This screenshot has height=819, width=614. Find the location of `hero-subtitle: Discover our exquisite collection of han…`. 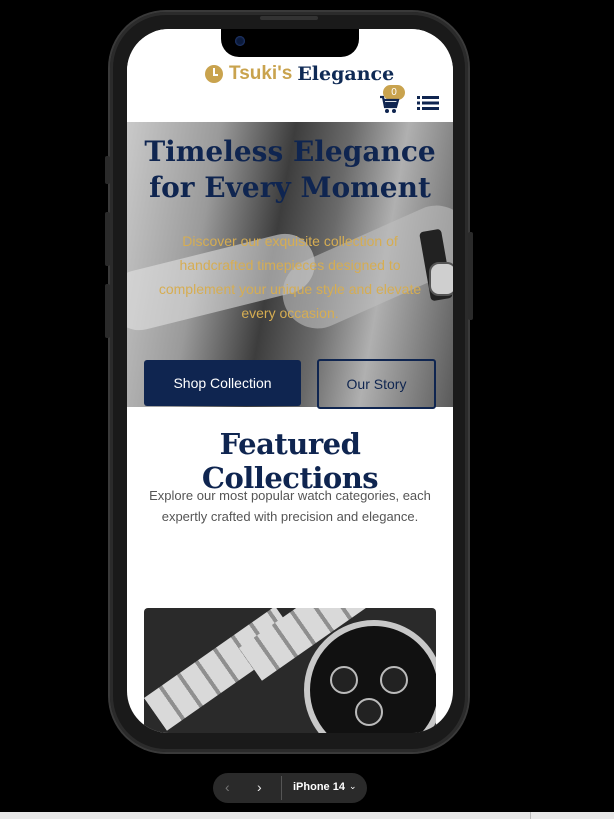

hero-subtitle: Discover our exquisite collection of han… is located at coordinates (290, 277).